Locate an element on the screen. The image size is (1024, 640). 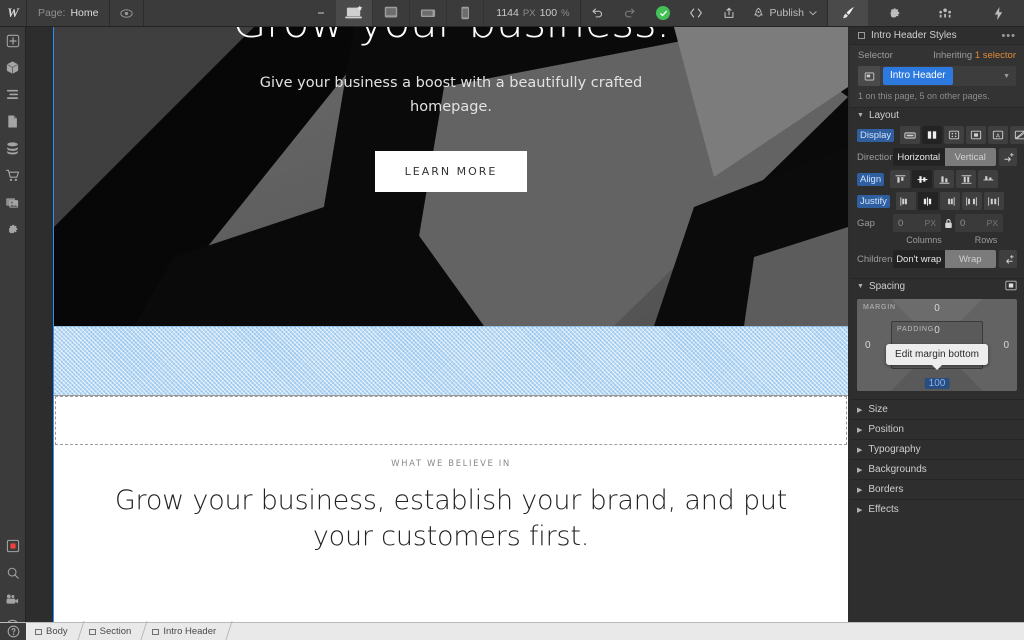
breadcrumb: Body Section Intro Header is located at coordinates (127, 631).